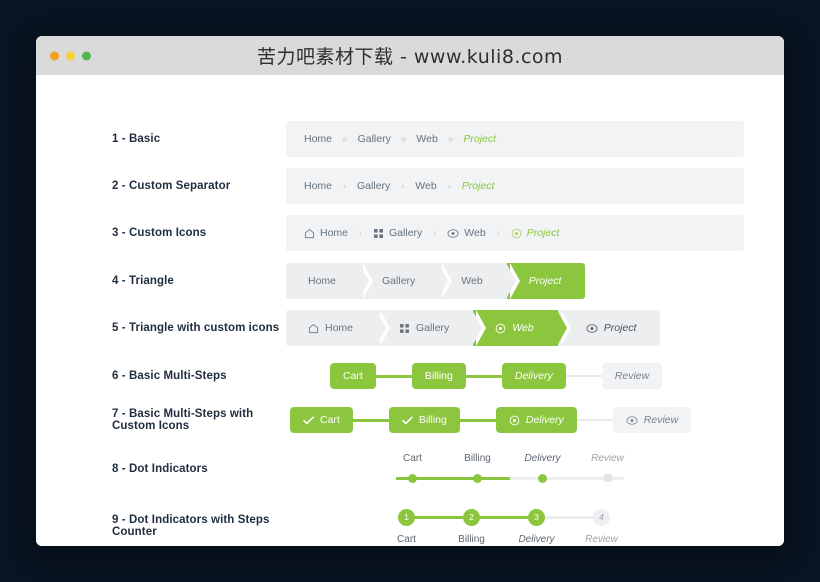 The image size is (820, 582). I want to click on row-label: 1 - Basic, so click(136, 139).